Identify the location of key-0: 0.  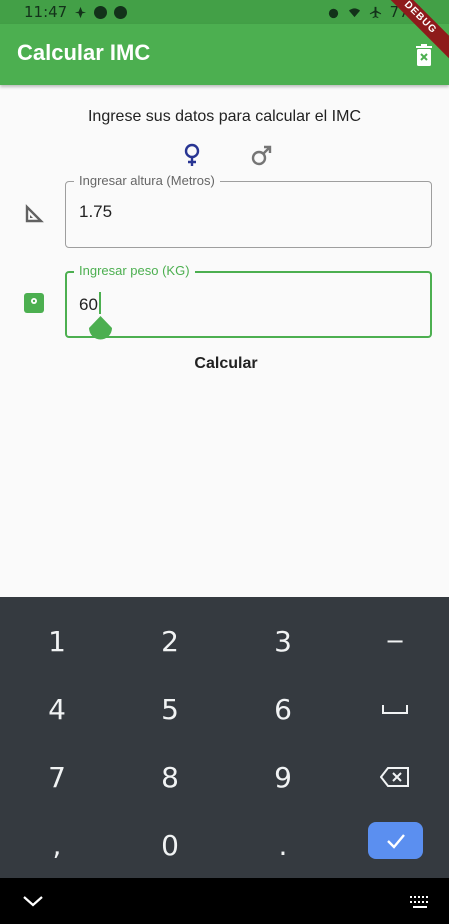
(170, 845).